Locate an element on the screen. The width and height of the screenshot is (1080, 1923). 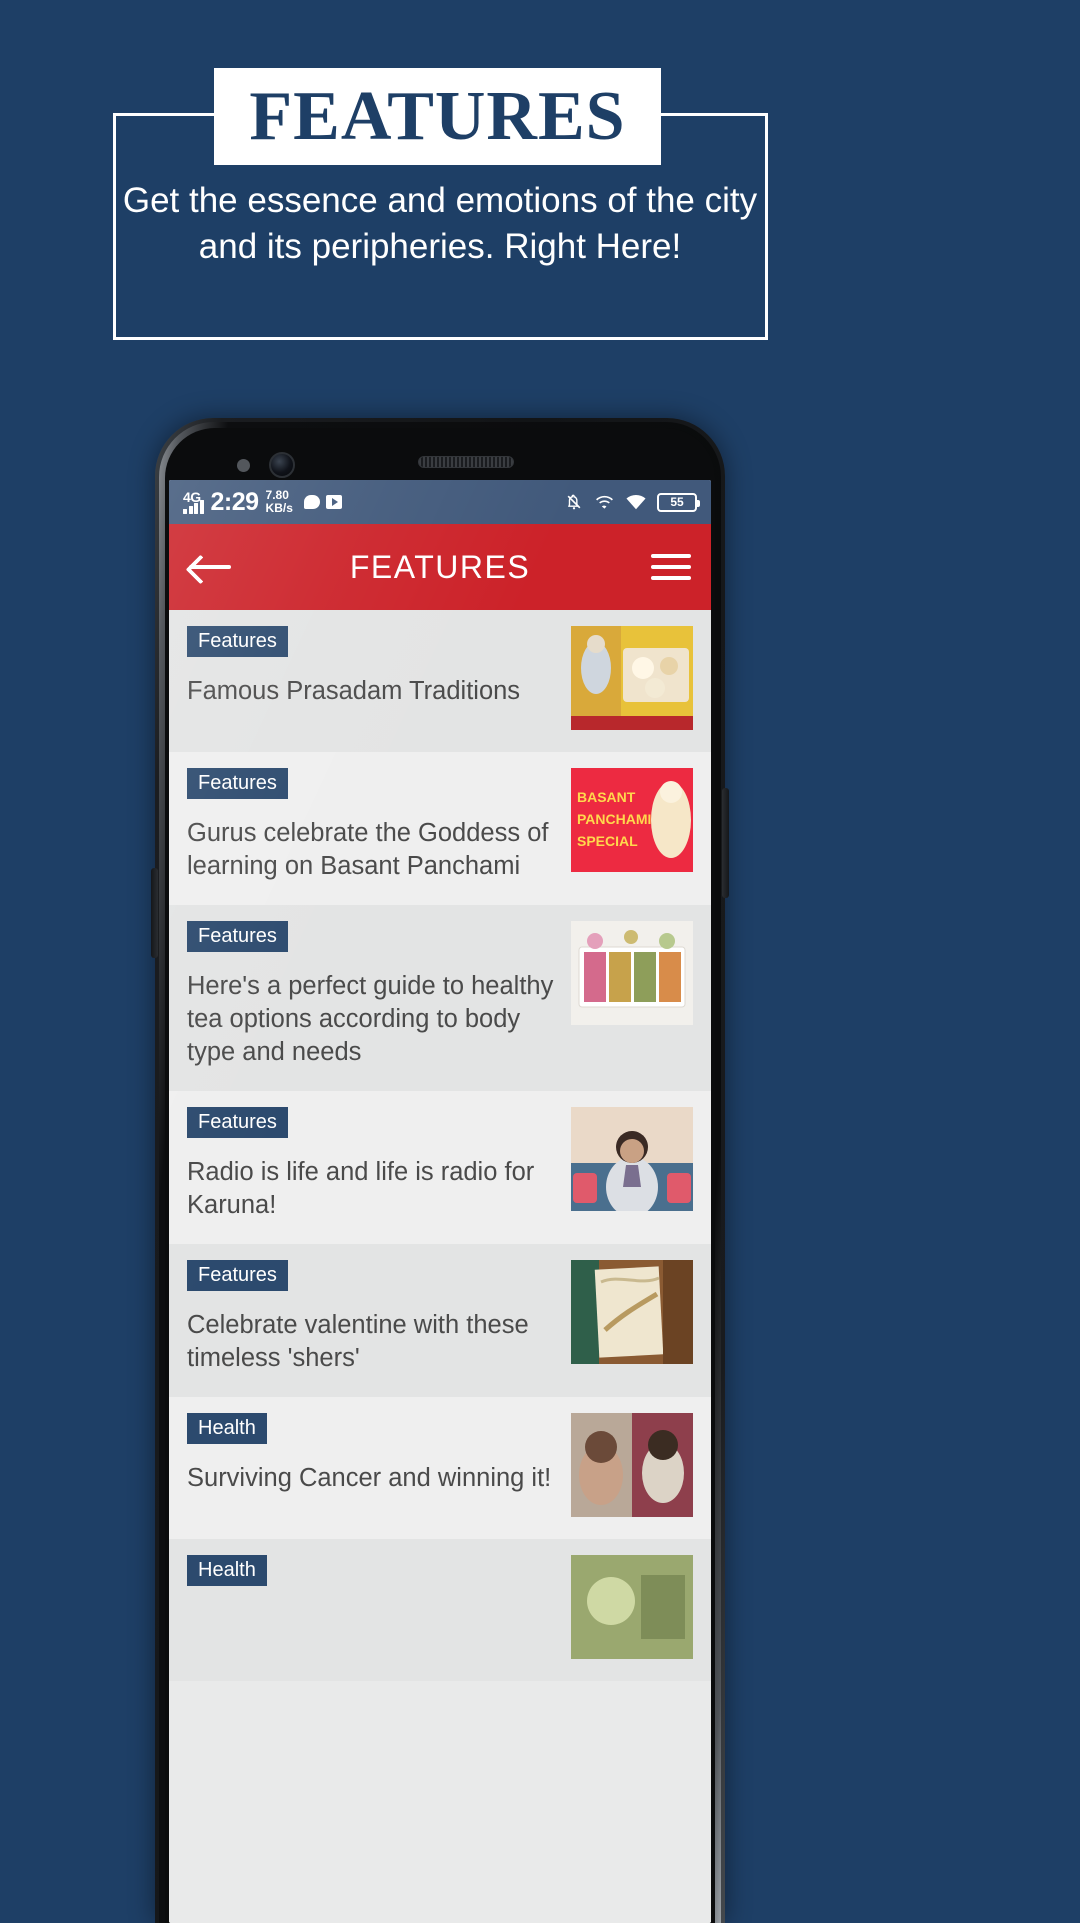
status-notification-icons is located at coordinates (322, 502).